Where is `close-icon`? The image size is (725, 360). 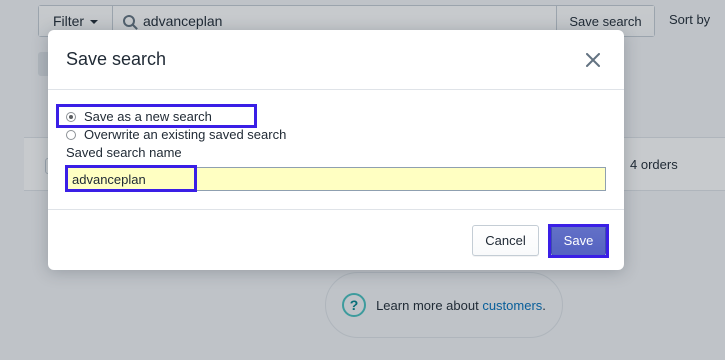 close-icon is located at coordinates (593, 59).